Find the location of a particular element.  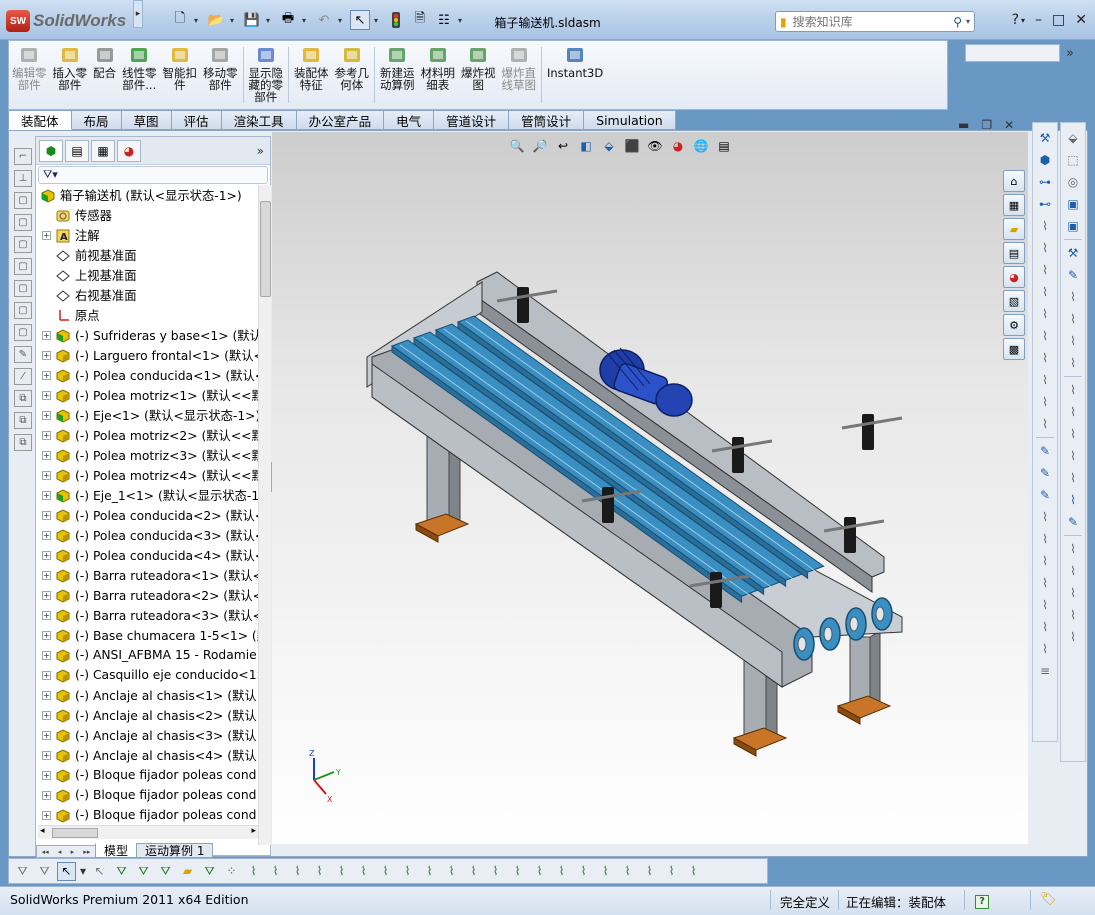

configuration-manager-tab-icon: ▦ is located at coordinates (103, 150).